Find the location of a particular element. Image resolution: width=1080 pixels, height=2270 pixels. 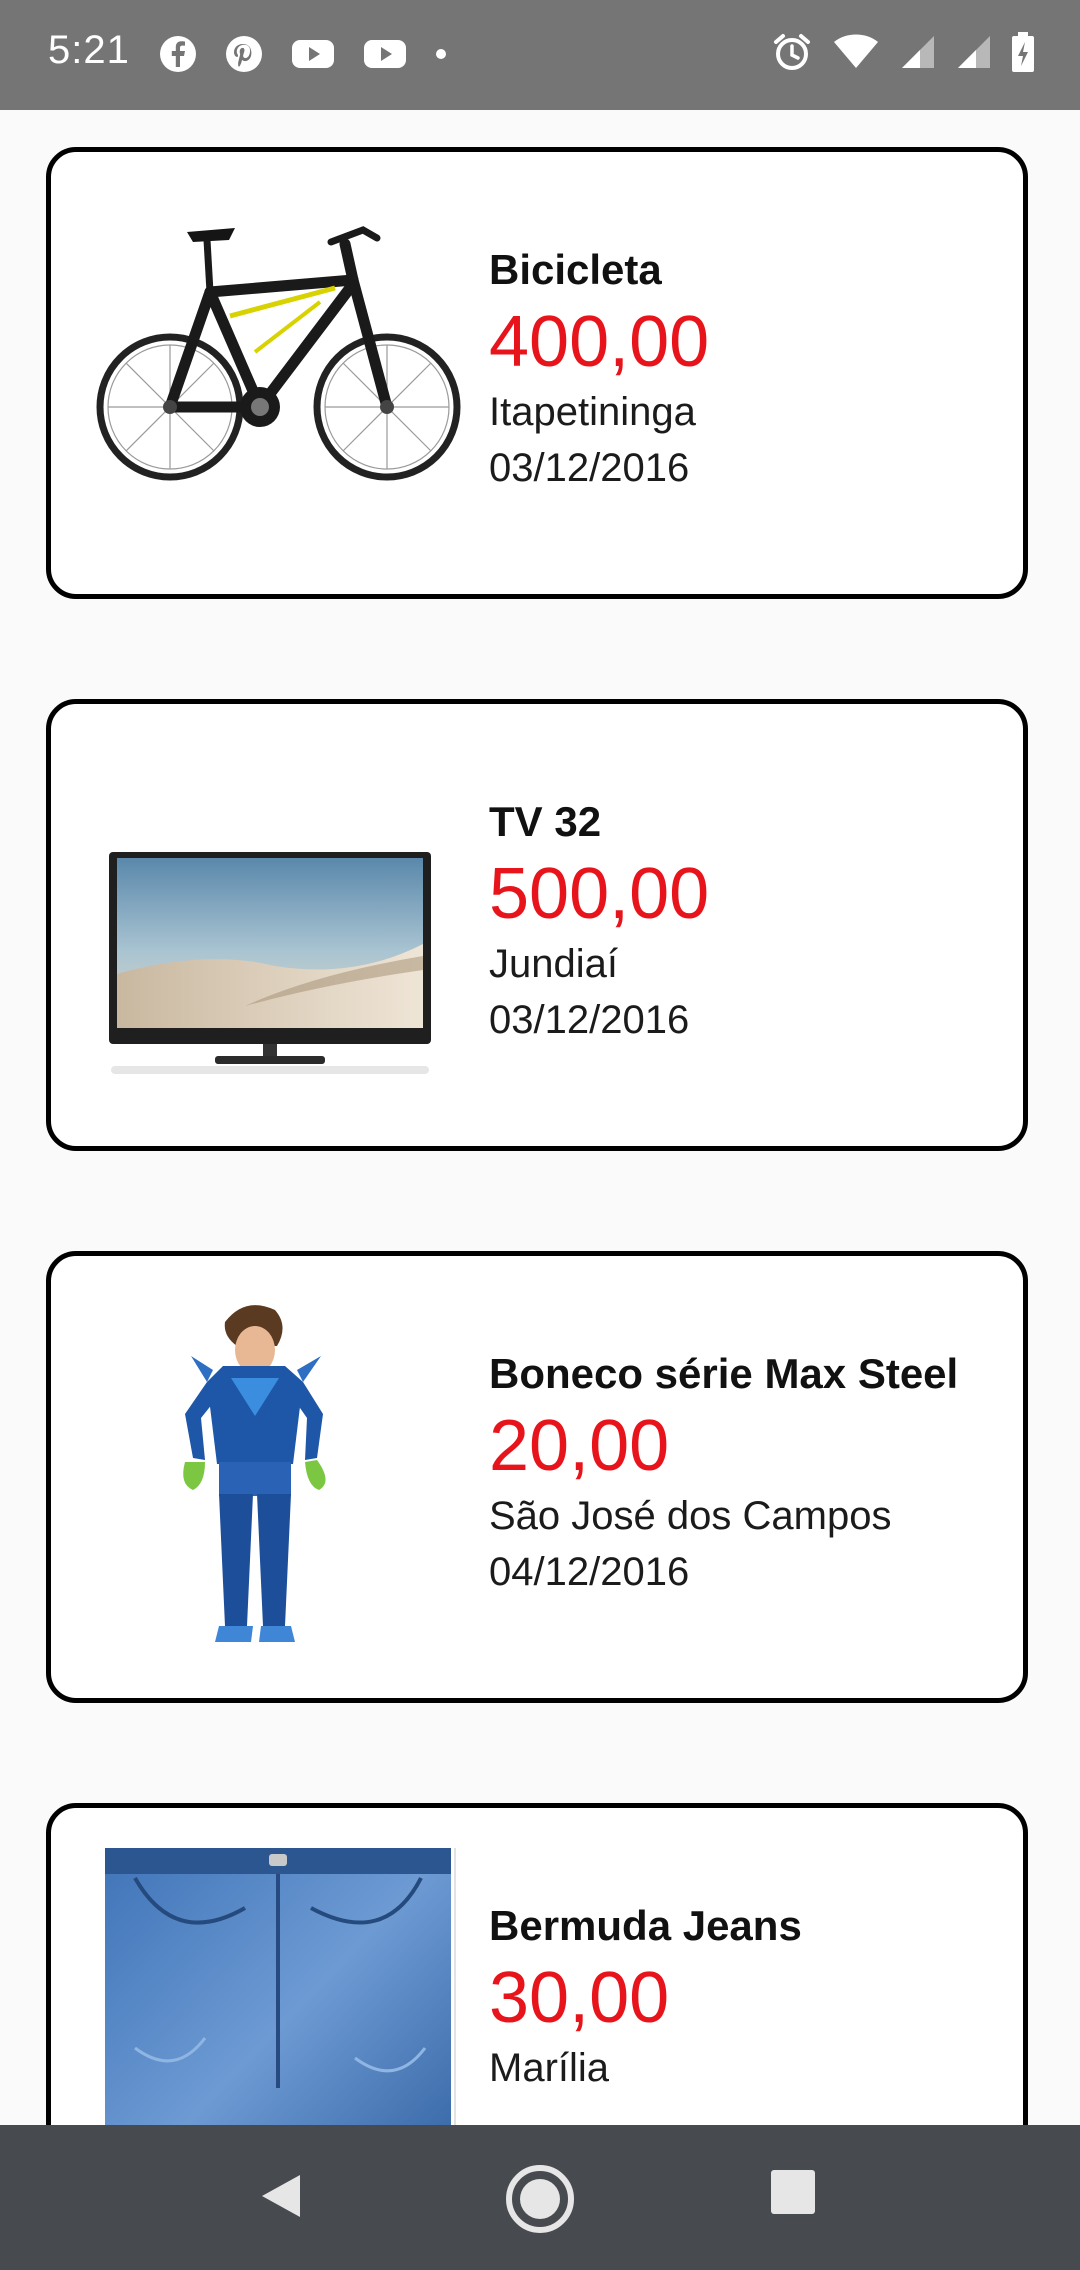

listing-details: Bicicleta 400,00 Itapetininga 03/12/2016 is located at coordinates (746, 369).